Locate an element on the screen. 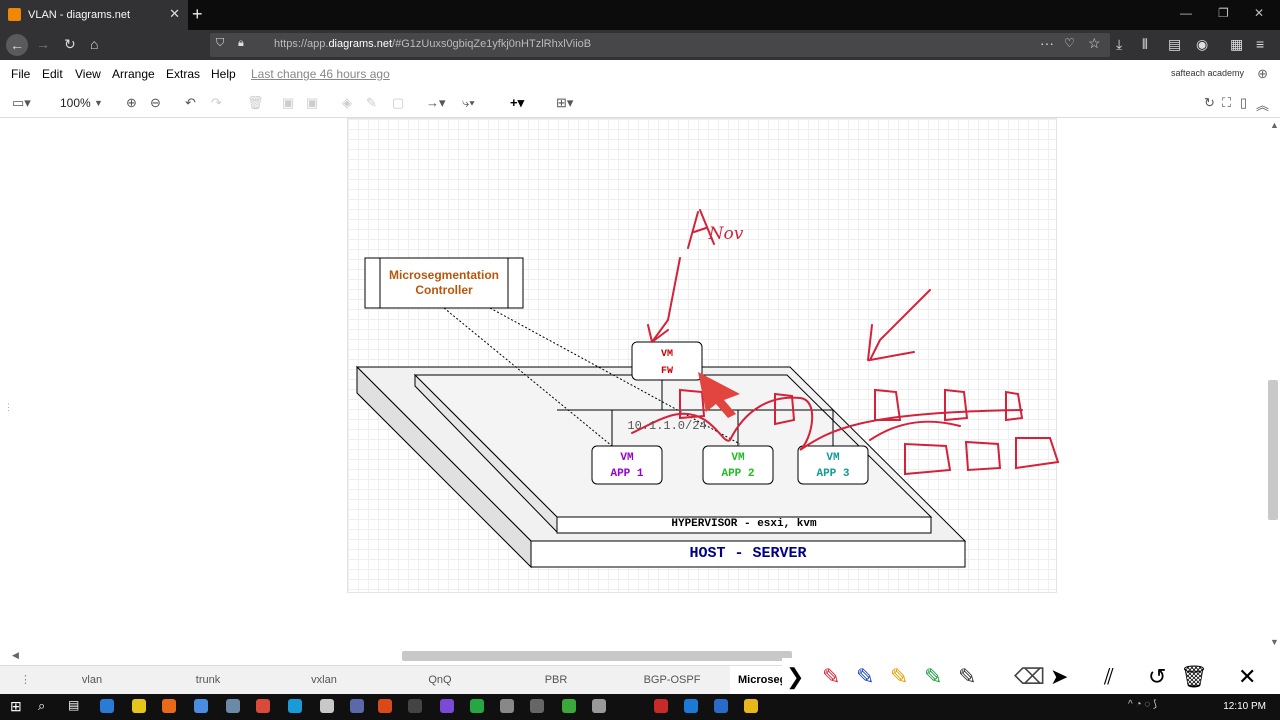 The height and width of the screenshot is (720, 1280). pen-red-icon: ✎ is located at coordinates (831, 677).